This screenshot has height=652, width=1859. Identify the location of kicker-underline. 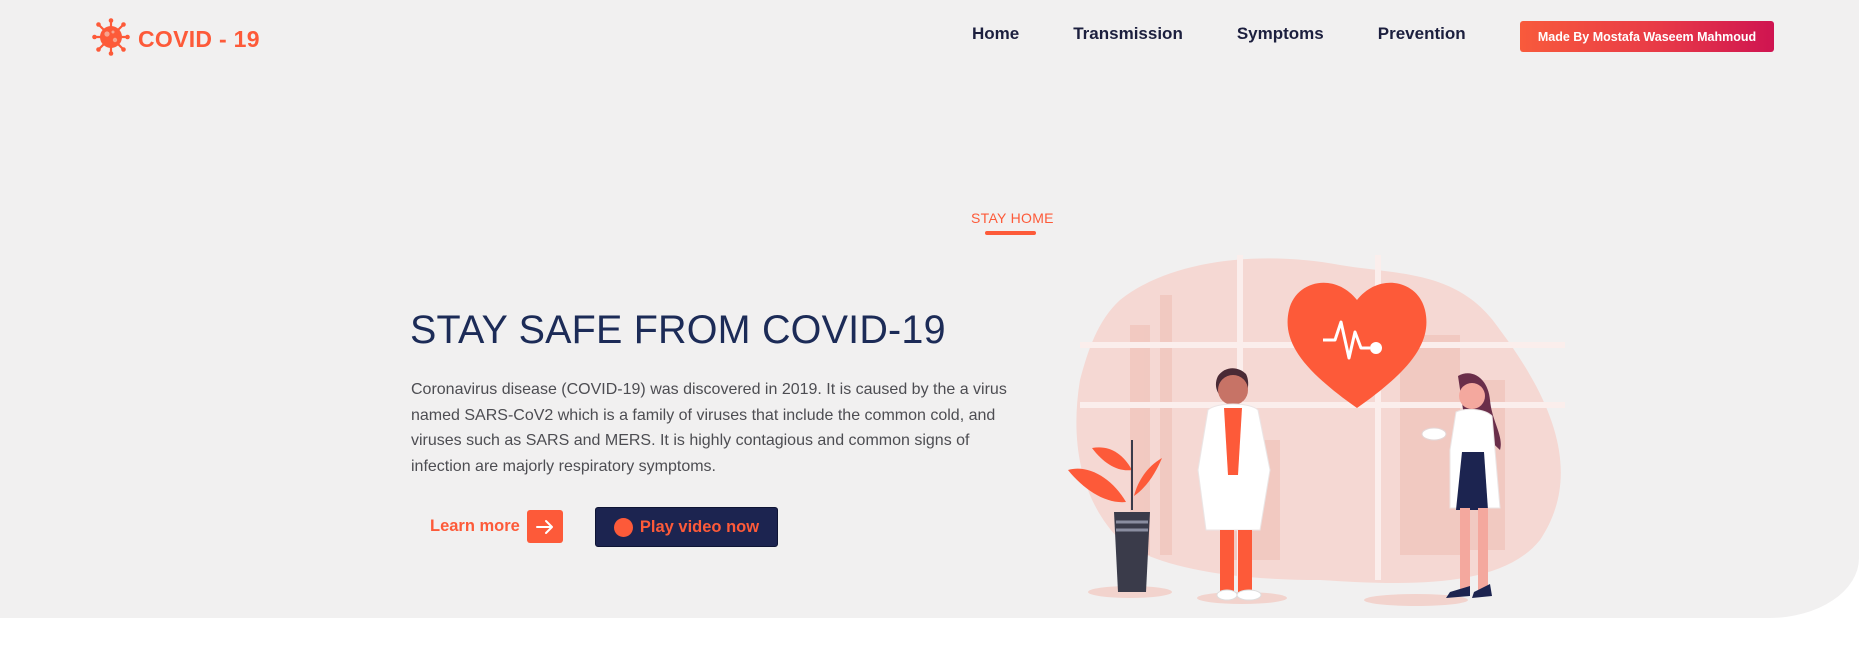
(1010, 233).